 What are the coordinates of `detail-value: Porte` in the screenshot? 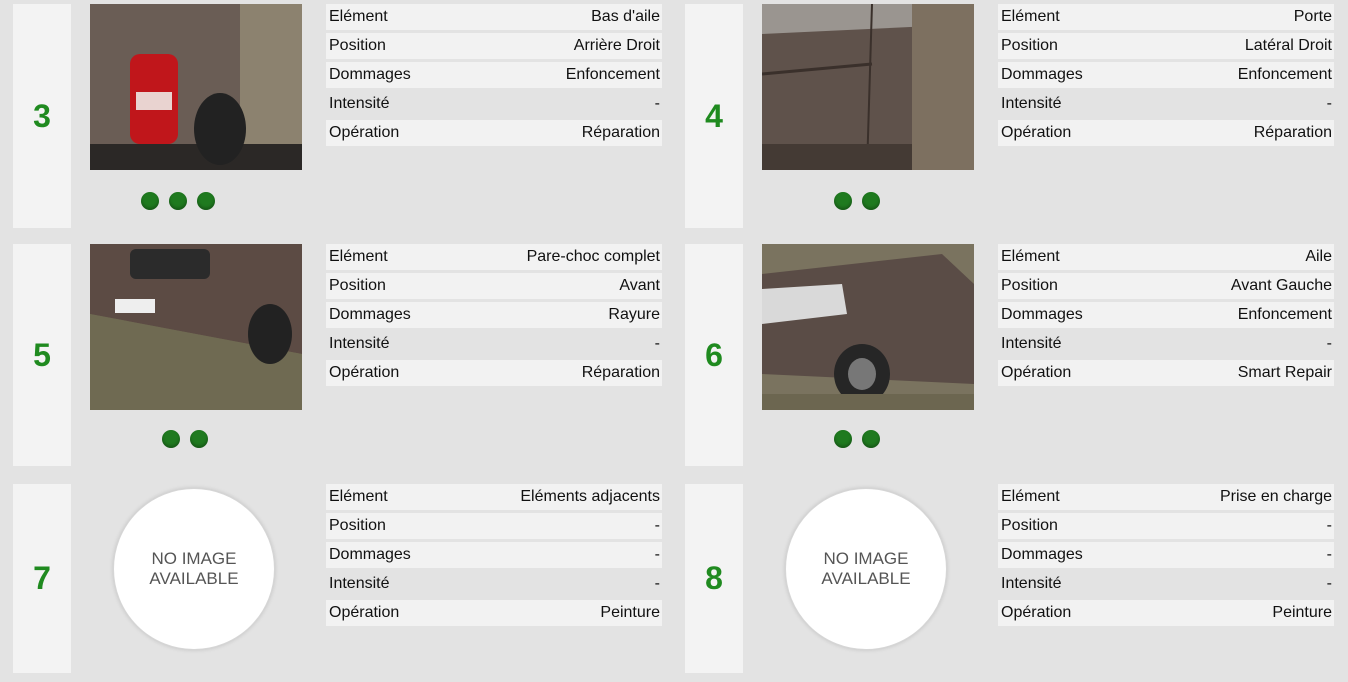 It's located at (1312, 16).